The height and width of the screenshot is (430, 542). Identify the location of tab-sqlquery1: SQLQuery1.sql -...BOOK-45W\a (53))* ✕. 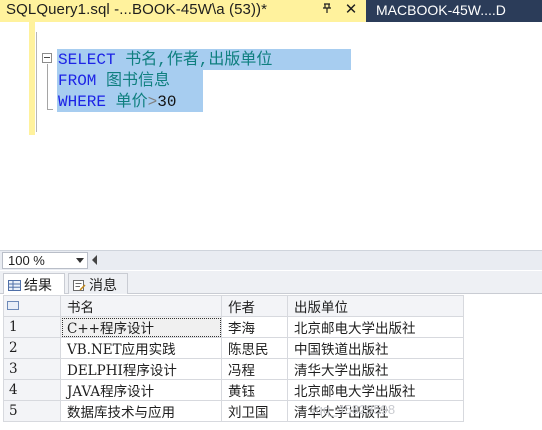
(183, 11).